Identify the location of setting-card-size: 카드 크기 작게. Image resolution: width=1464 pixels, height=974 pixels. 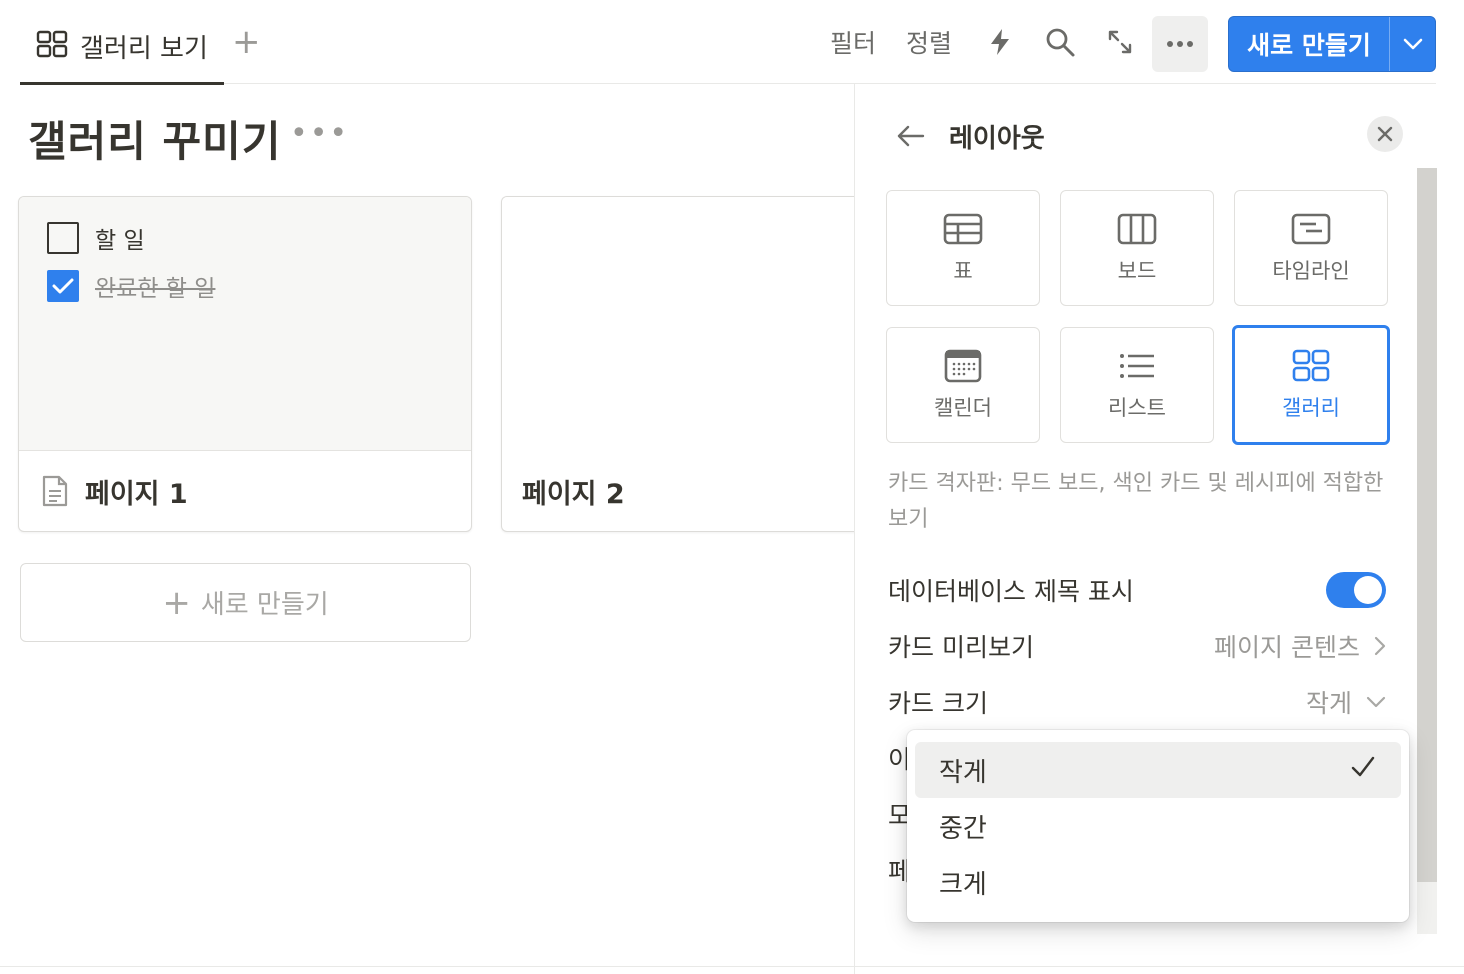
(1137, 702).